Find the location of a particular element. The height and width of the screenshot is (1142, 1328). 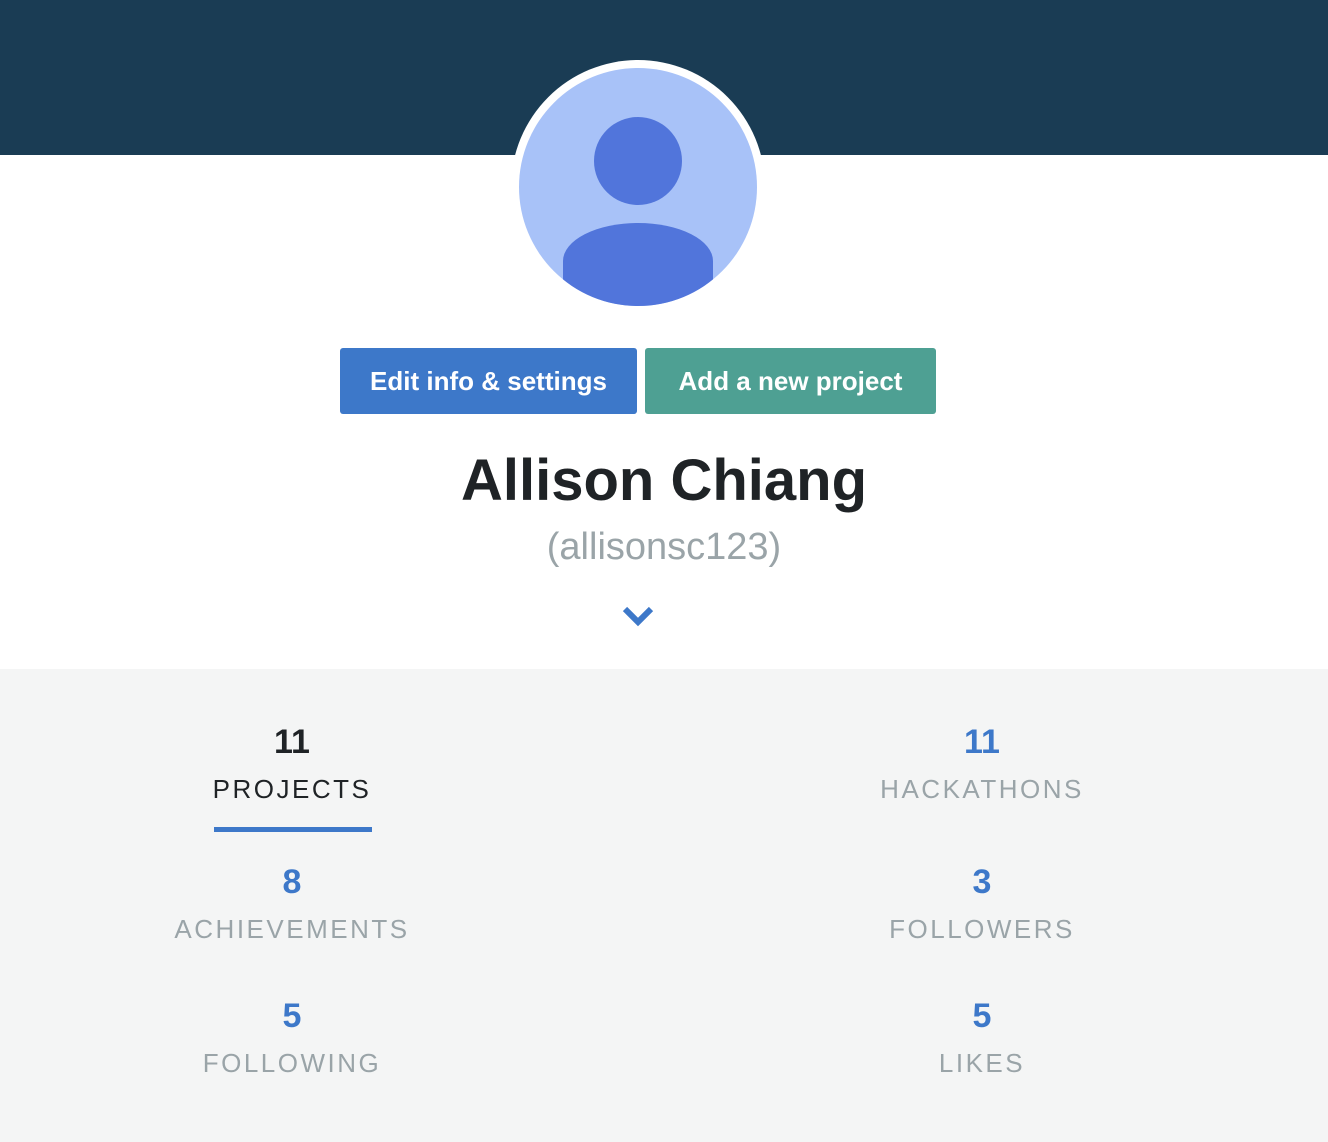

default-user-avatar-icon-head is located at coordinates (638, 161).